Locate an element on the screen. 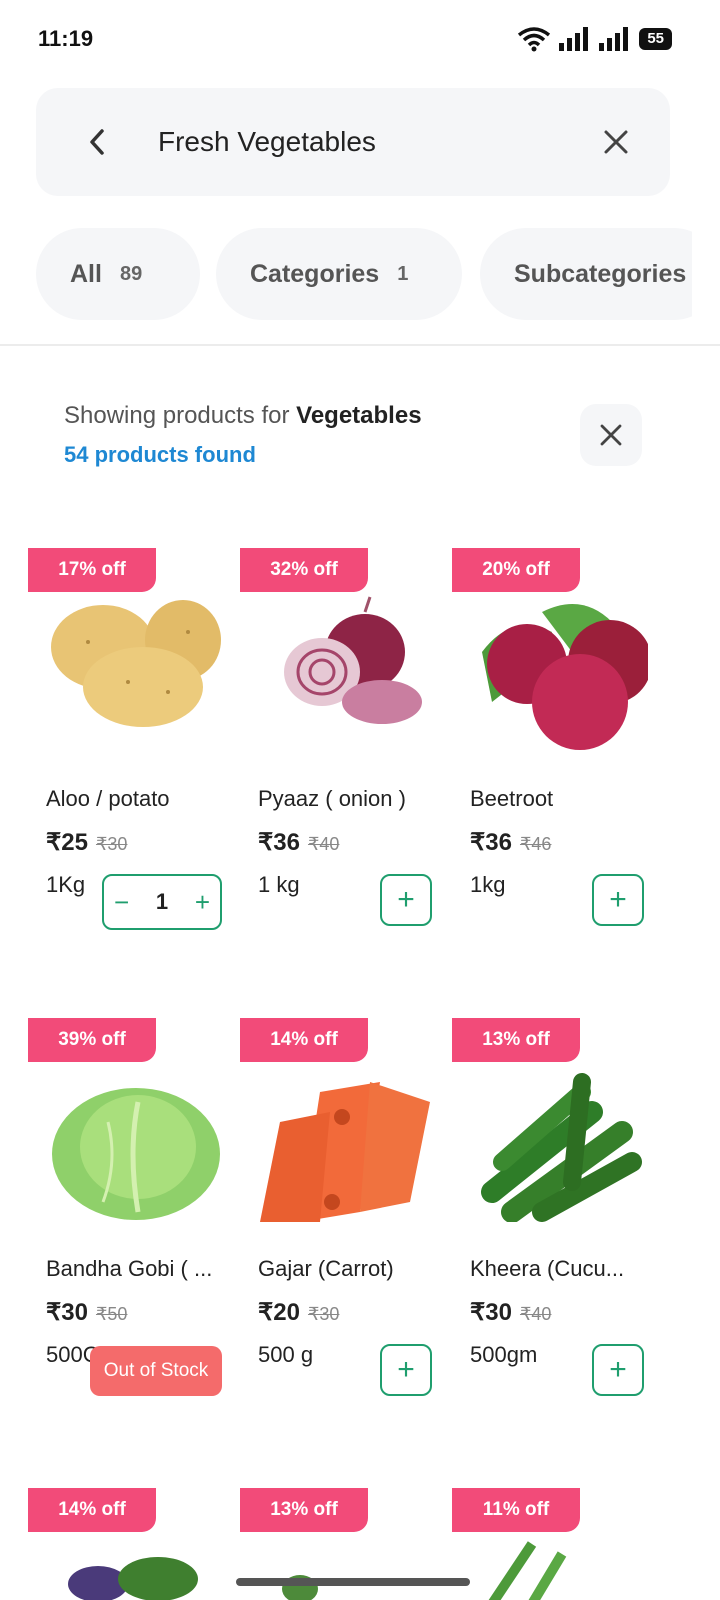 The width and height of the screenshot is (720, 1600). wifi-icon is located at coordinates (534, 39).